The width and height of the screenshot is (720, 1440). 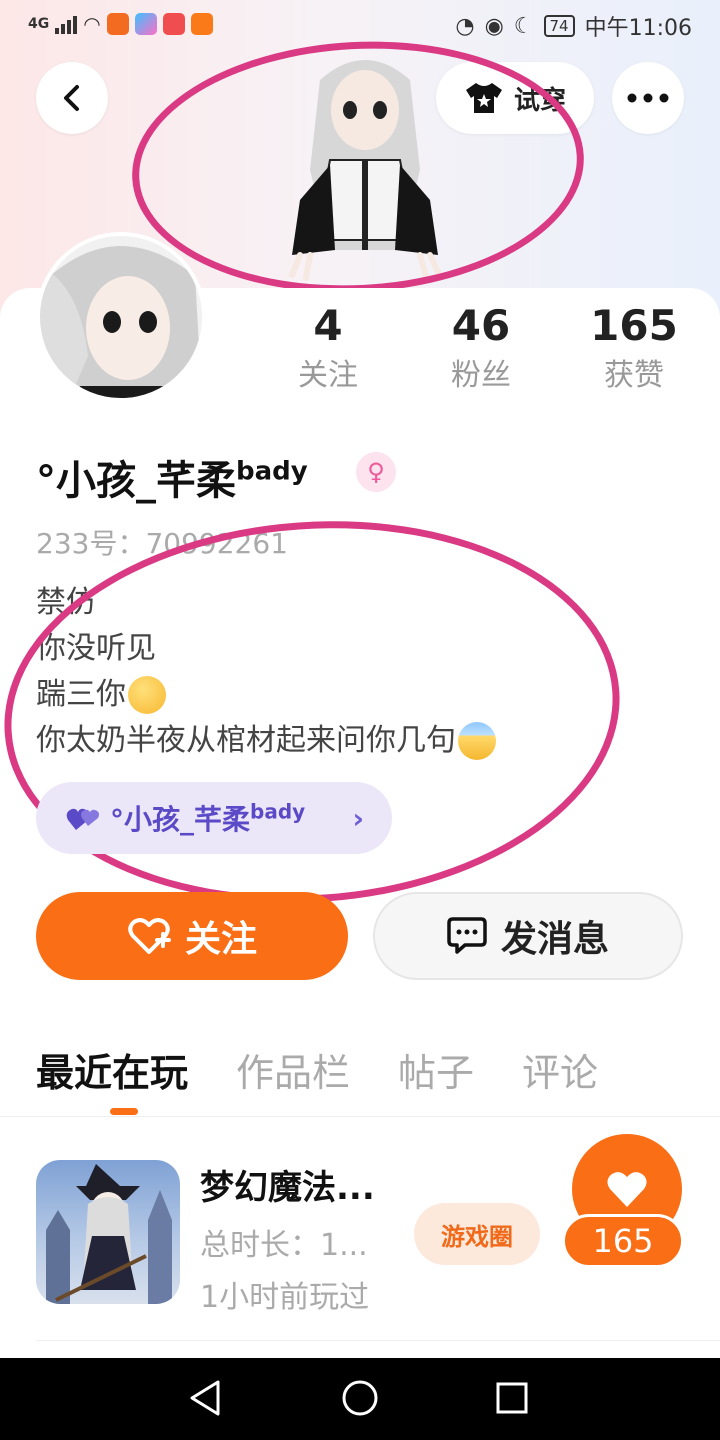 I want to click on cp-name-text: °小孩_芊柔, so click(x=180, y=819).